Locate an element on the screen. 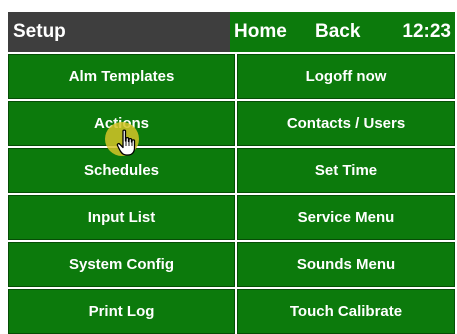 This screenshot has height=334, width=457. button-label: Service Menu is located at coordinates (346, 217).